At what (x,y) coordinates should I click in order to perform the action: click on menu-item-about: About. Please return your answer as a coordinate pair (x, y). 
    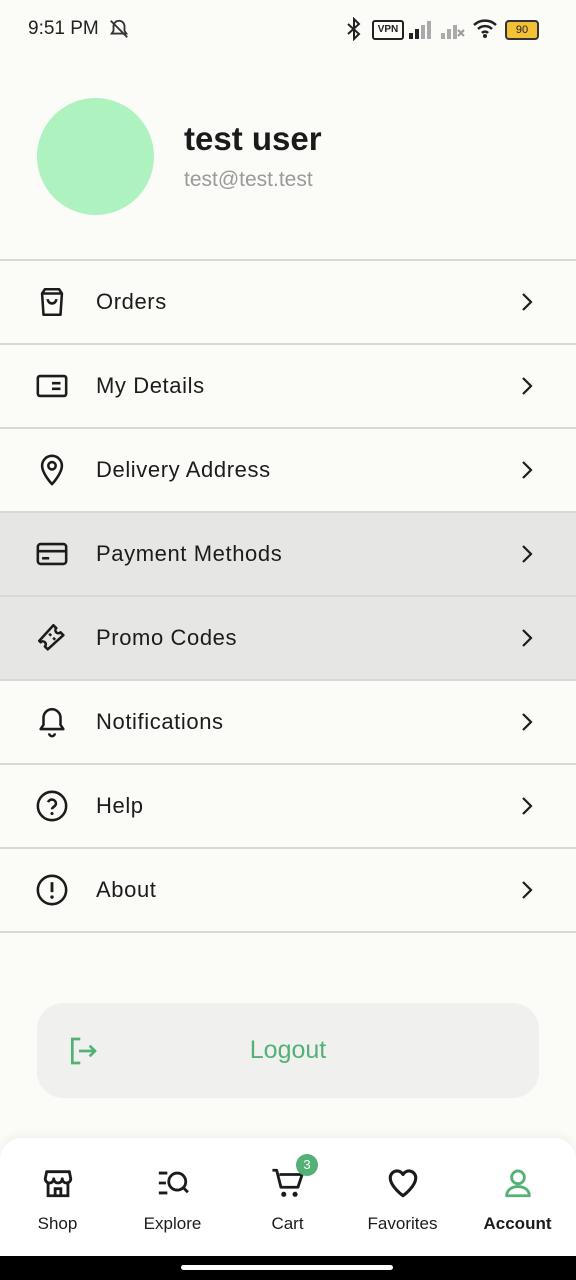
    Looking at the image, I should click on (288, 891).